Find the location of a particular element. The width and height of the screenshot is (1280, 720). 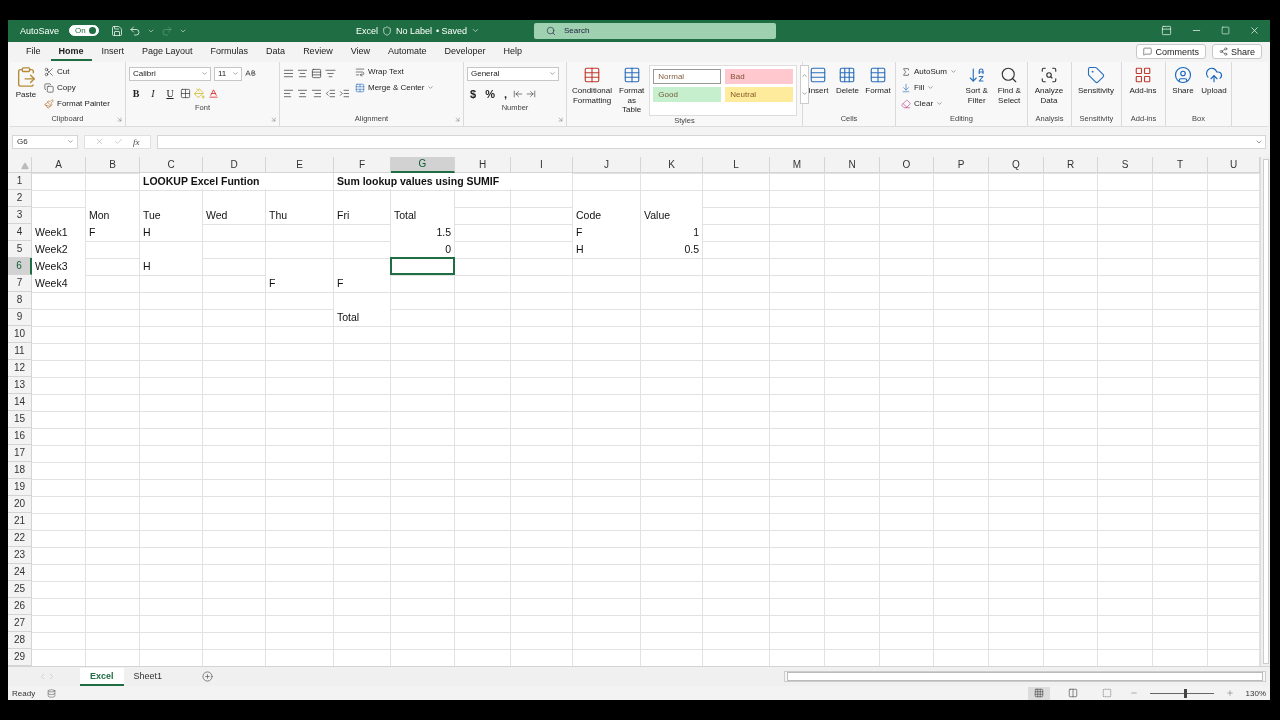

column-header: F is located at coordinates (362, 164).